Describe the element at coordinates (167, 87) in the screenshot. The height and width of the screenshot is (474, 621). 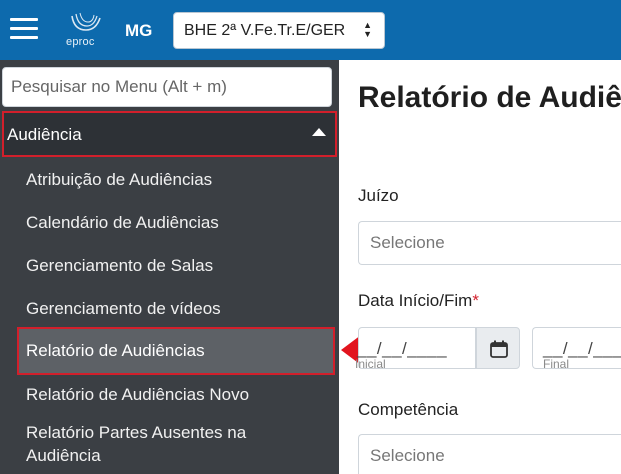
I see `menu-search-input` at that location.